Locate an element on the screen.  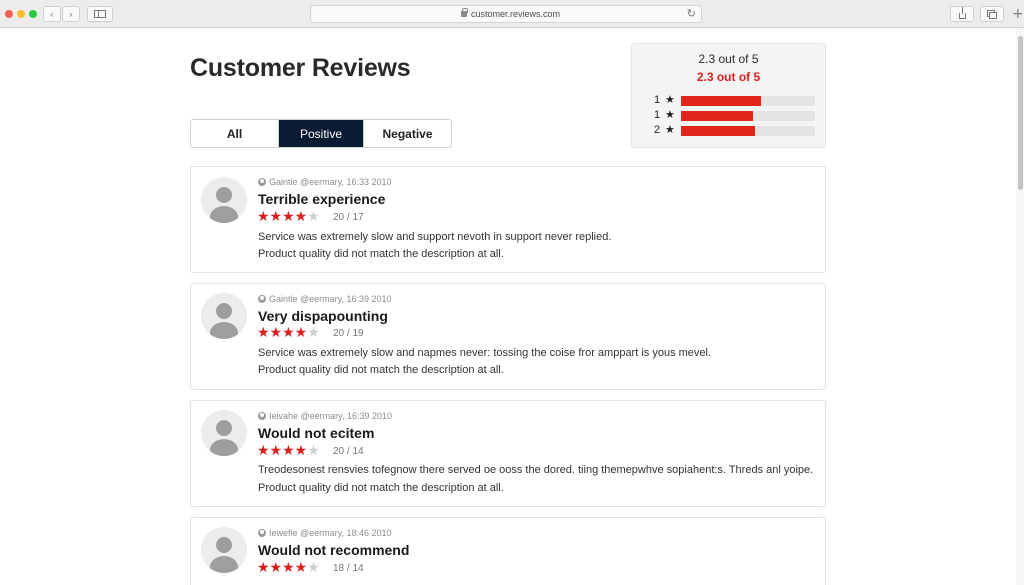
minimize-window-button is located at coordinates (21, 14).